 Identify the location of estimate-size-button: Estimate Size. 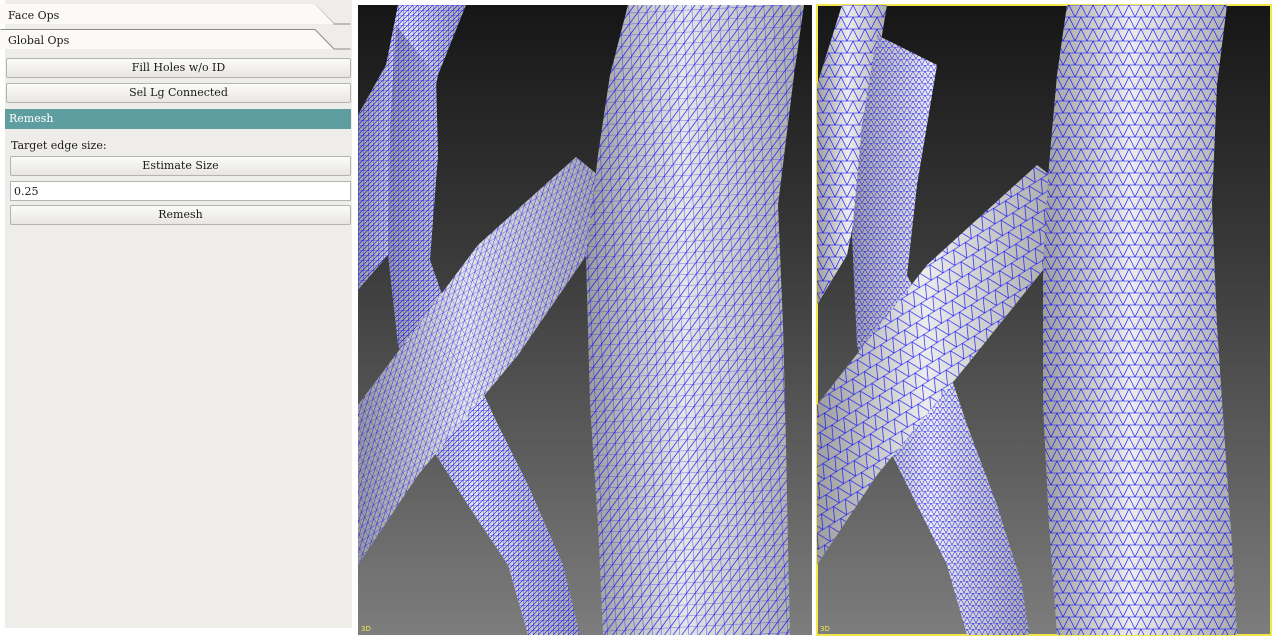
(180, 166).